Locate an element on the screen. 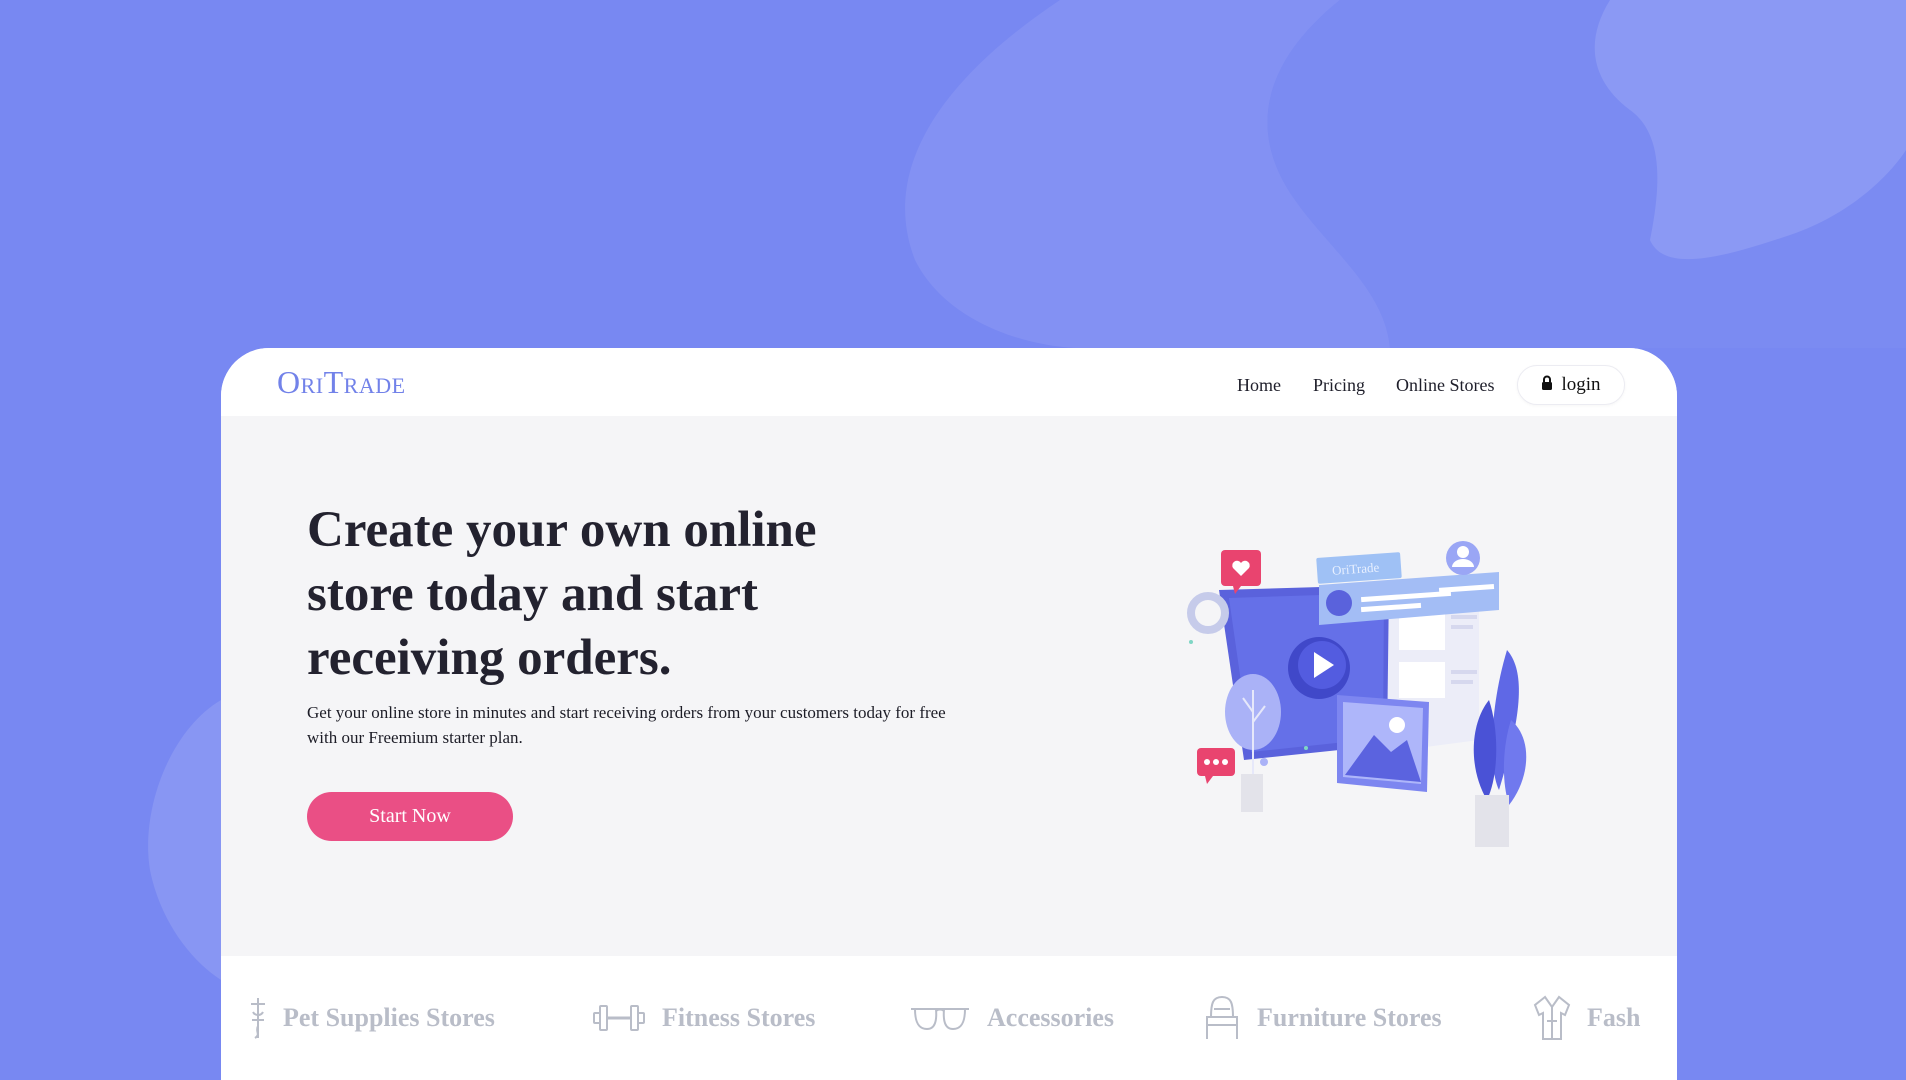  logo: OriTrade is located at coordinates (341, 382).